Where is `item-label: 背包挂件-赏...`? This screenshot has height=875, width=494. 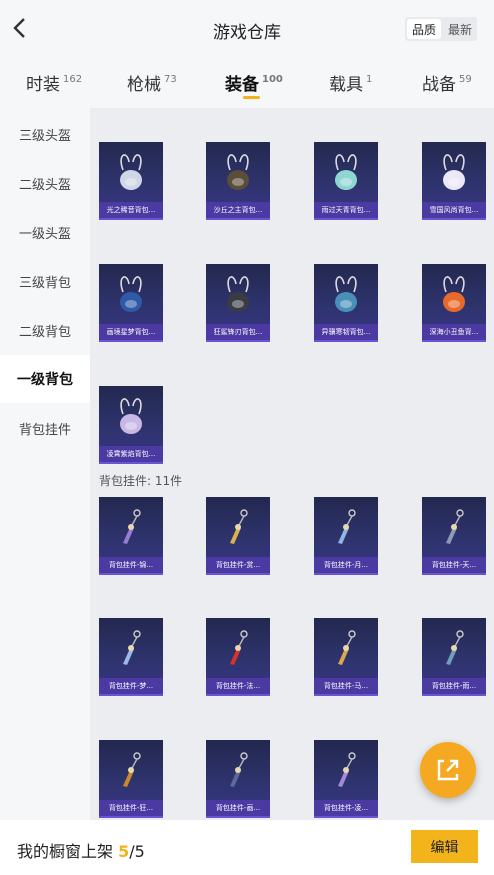
item-label: 背包挂件-赏... is located at coordinates (238, 565).